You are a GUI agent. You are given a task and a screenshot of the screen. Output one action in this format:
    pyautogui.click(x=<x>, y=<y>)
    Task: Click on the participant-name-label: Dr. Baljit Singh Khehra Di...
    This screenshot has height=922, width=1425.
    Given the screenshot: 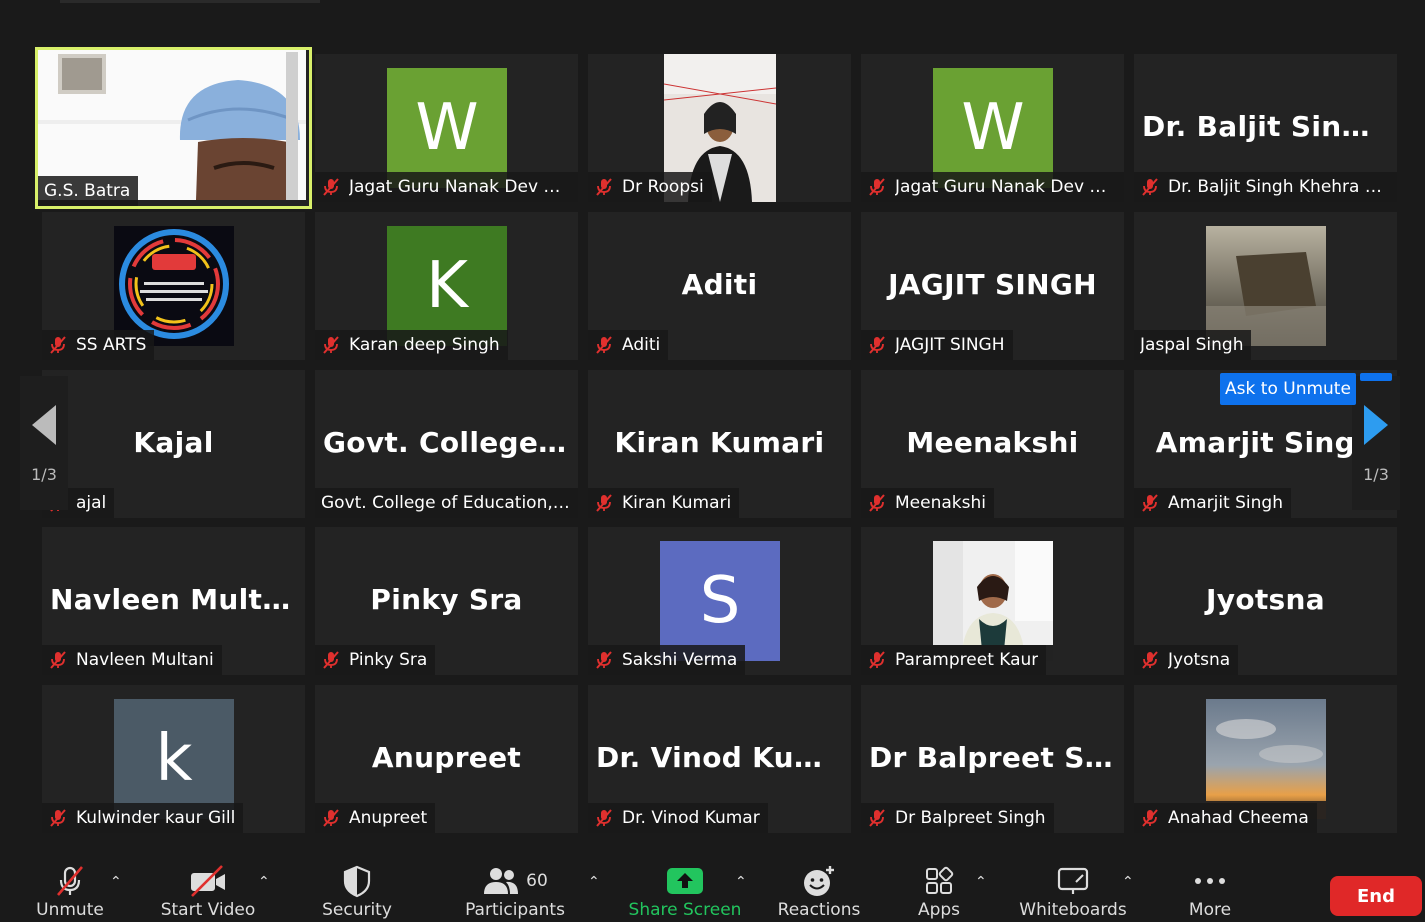 What is the action you would take?
    pyautogui.click(x=1265, y=187)
    